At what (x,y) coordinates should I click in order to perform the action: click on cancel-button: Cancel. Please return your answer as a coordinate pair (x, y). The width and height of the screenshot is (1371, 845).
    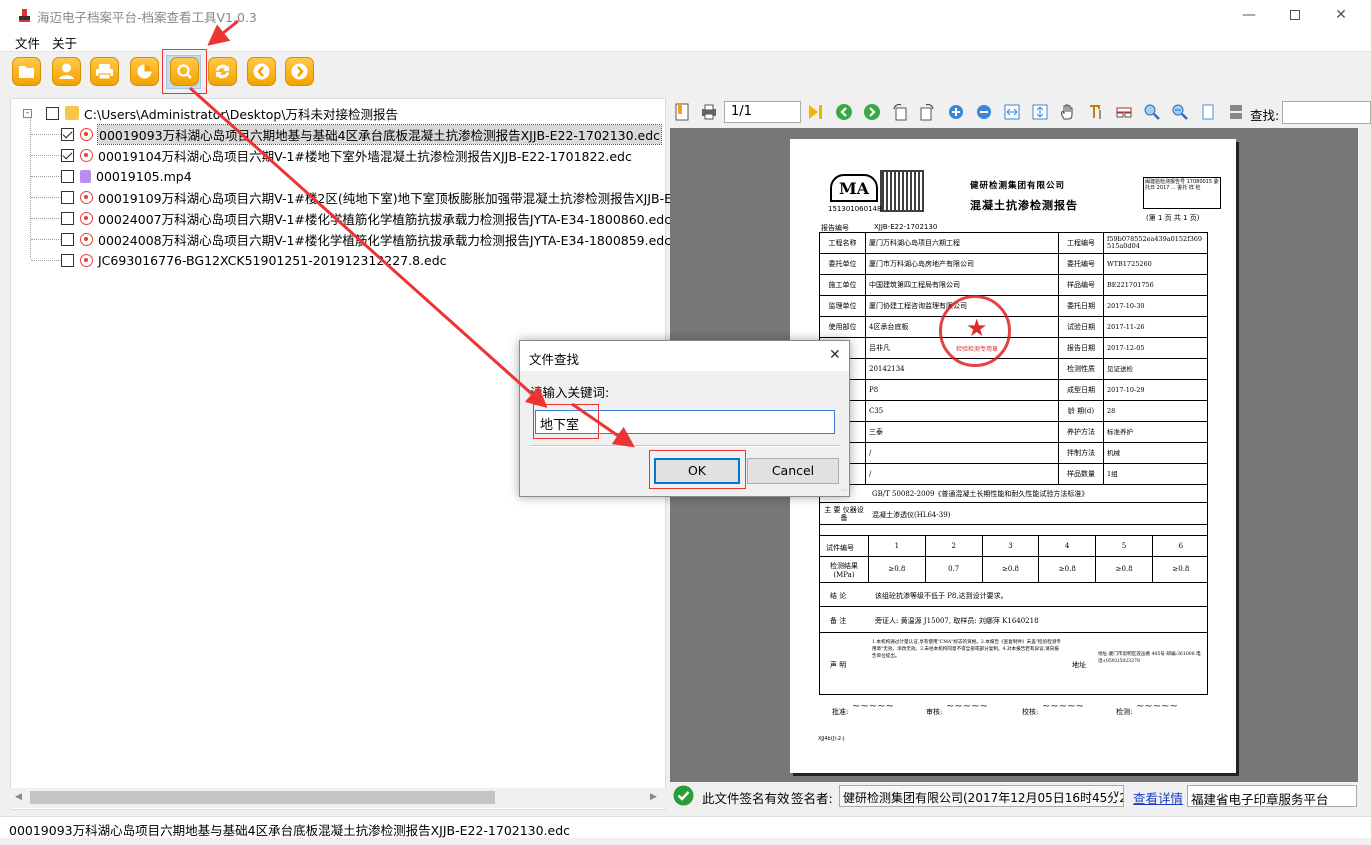
    Looking at the image, I should click on (793, 471).